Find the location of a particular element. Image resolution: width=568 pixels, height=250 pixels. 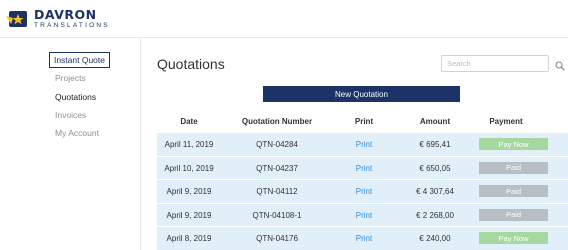

header-print: Print is located at coordinates (364, 121).